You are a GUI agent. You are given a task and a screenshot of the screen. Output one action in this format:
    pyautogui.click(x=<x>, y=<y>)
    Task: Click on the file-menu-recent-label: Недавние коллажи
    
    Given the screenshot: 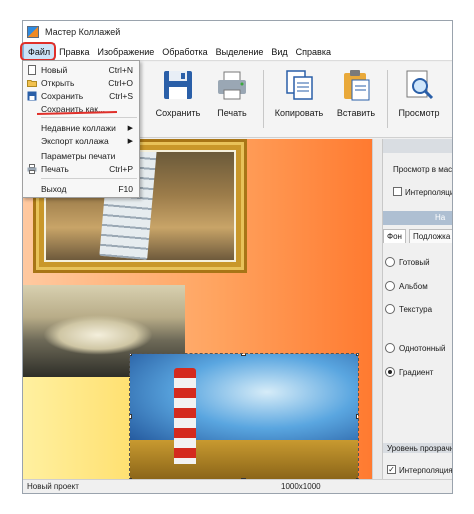 What is the action you would take?
    pyautogui.click(x=78, y=127)
    